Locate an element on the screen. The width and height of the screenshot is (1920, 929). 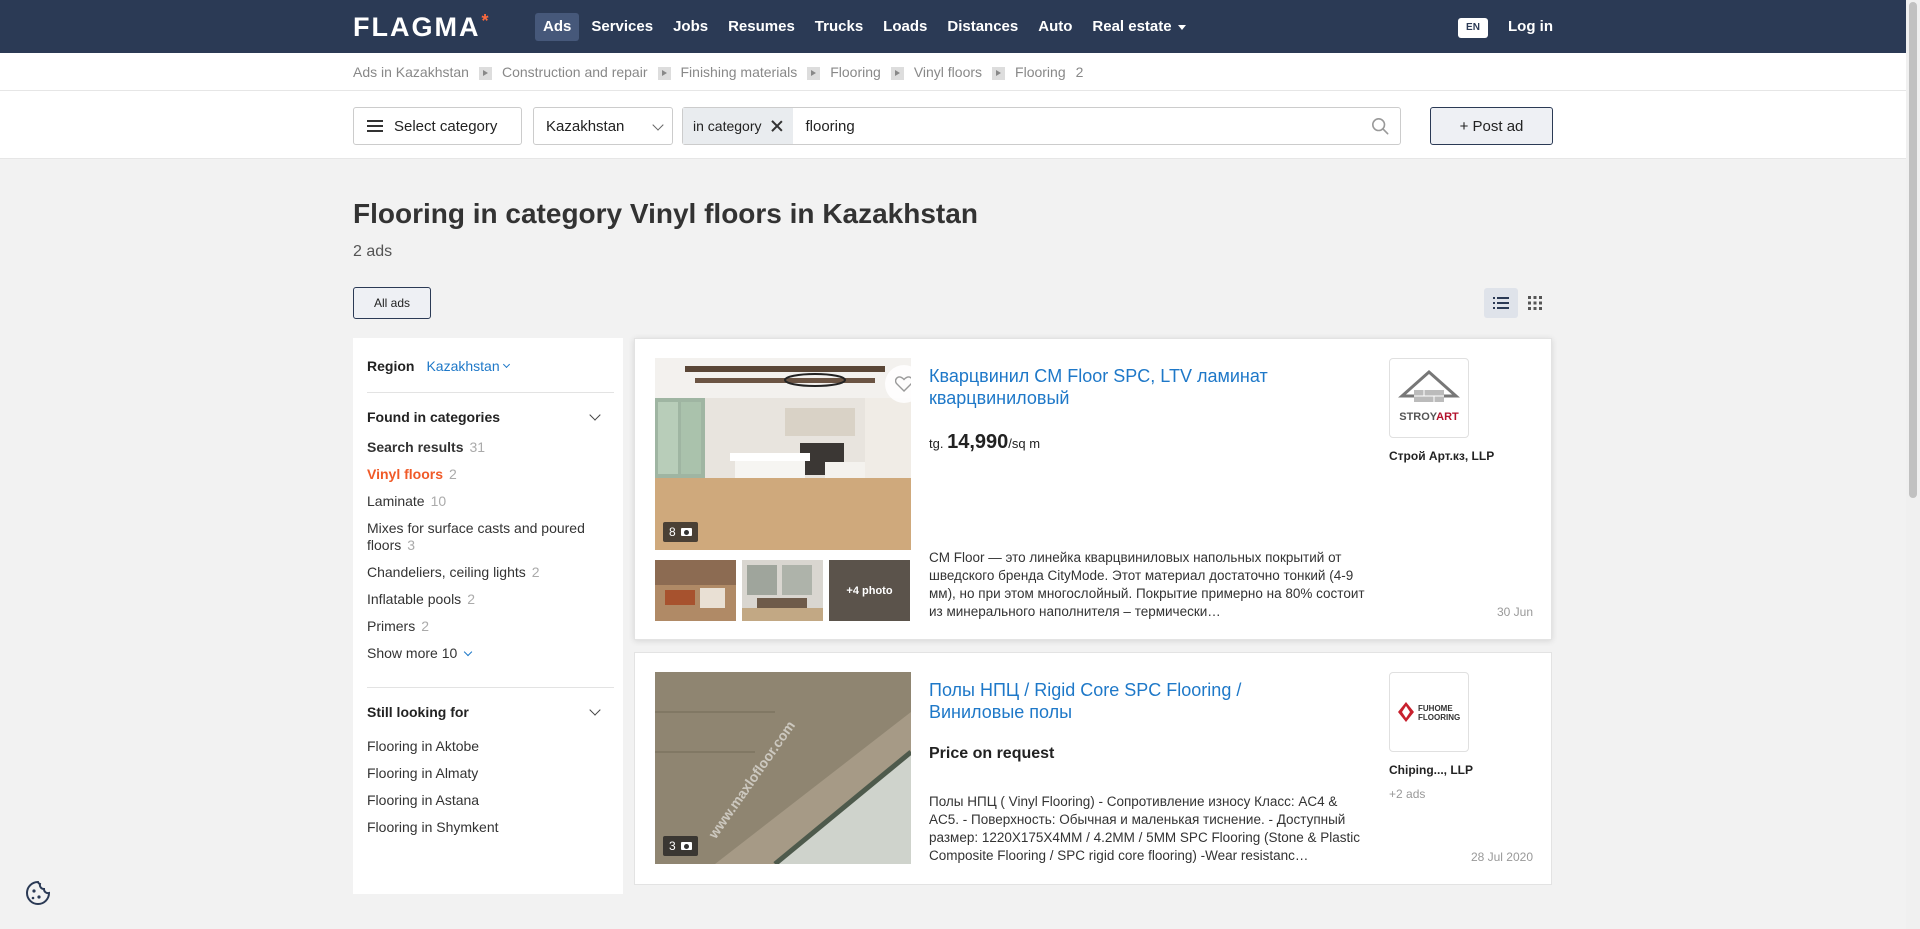
breadcrumb-item: Ads in Kazakhstan is located at coordinates (411, 72).